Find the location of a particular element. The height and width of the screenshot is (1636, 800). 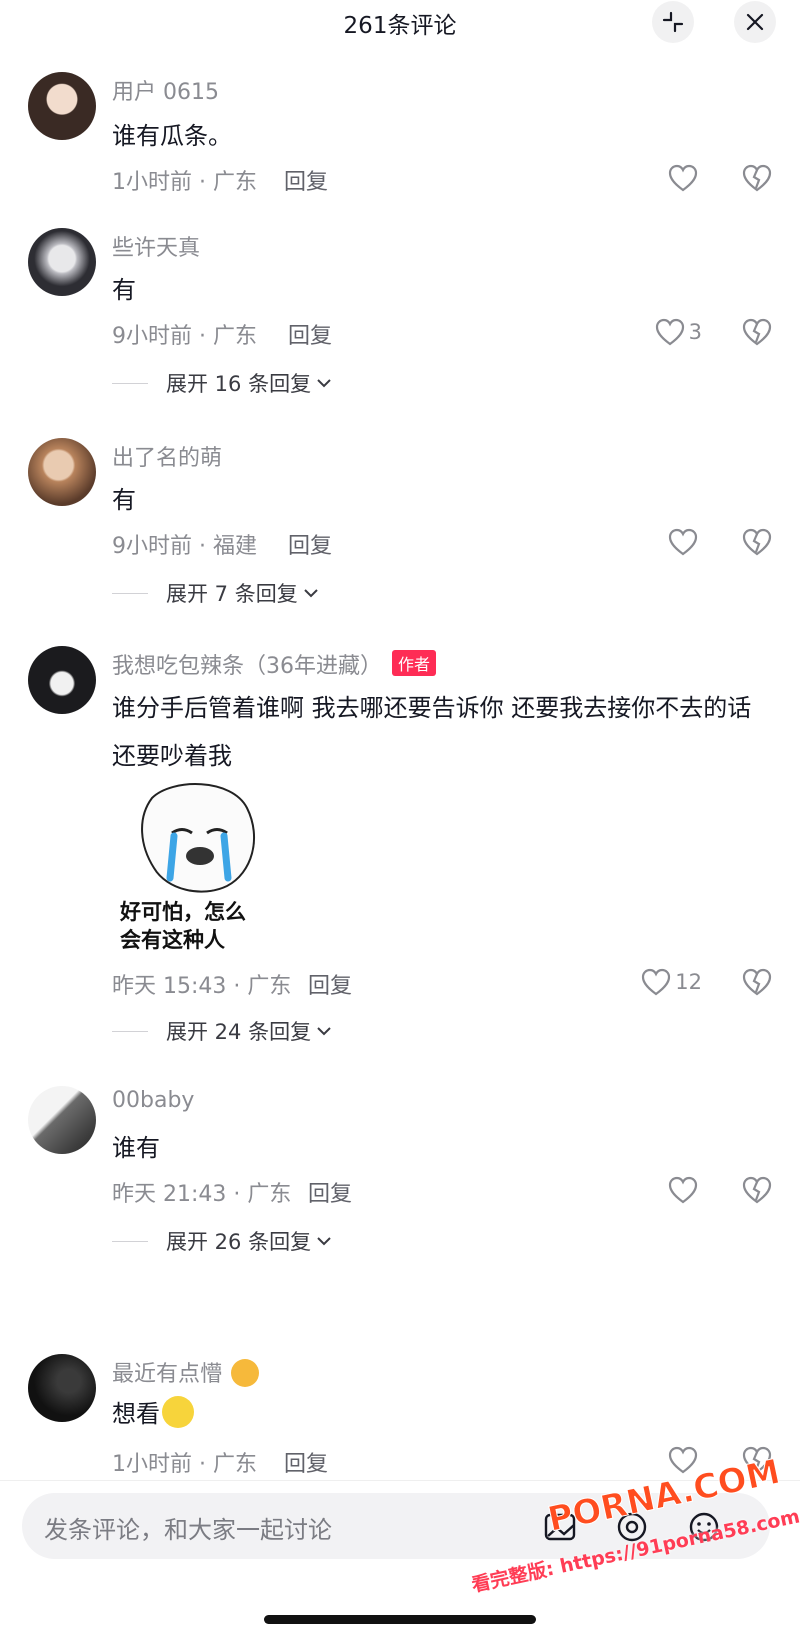

like-count: 12 is located at coordinates (688, 982).